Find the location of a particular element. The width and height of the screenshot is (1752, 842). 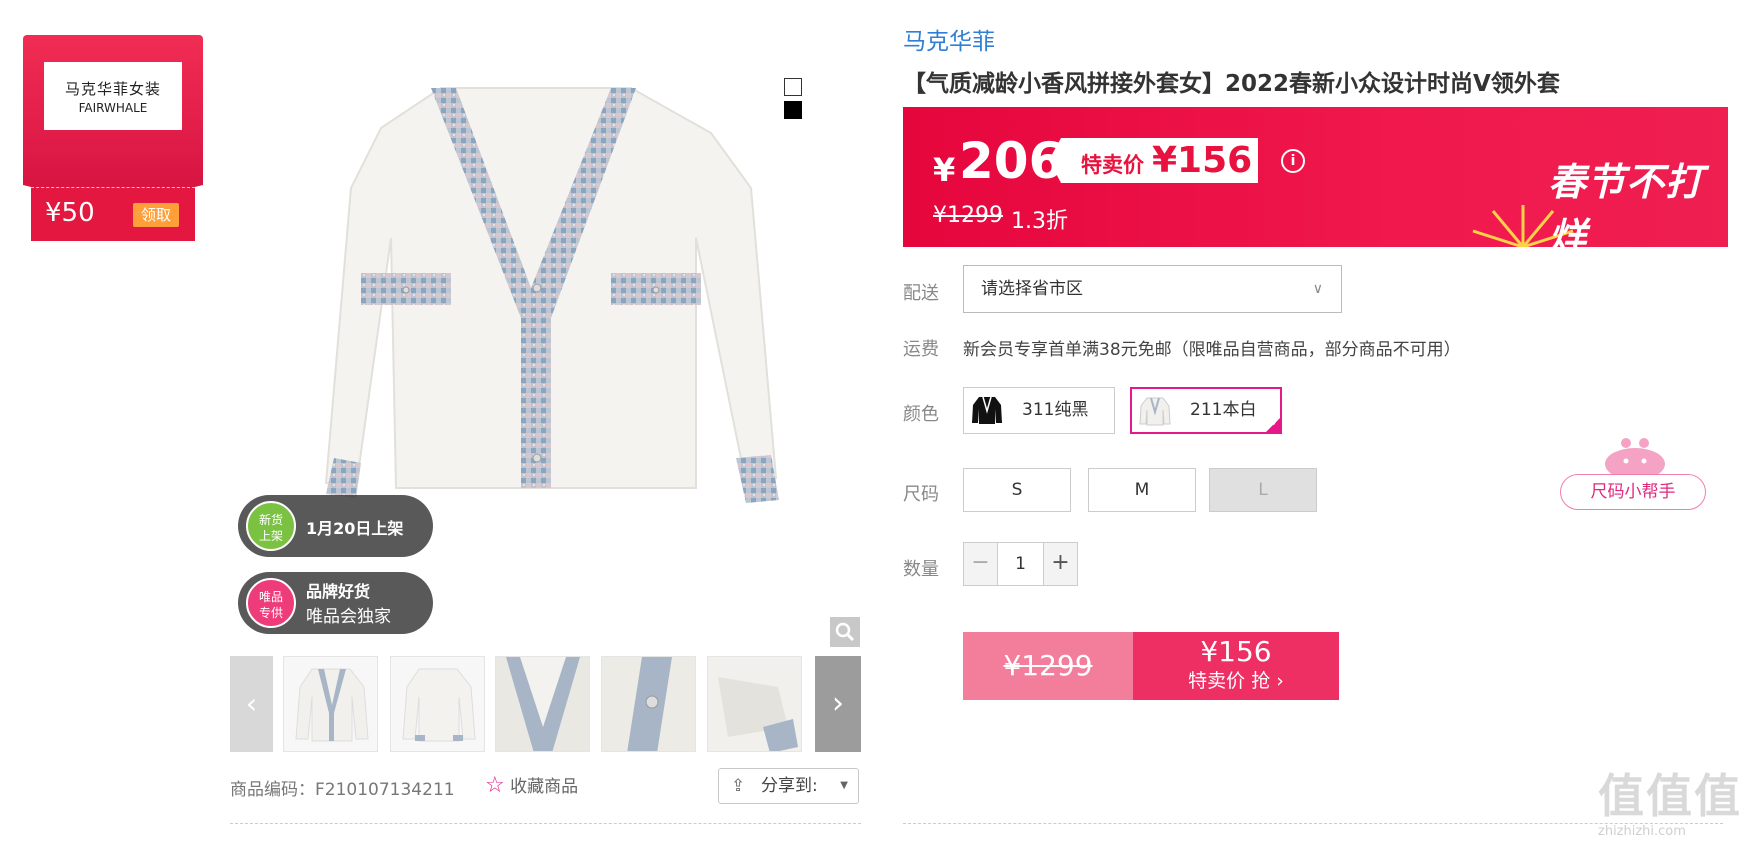

size-option-m: M is located at coordinates (1142, 490).